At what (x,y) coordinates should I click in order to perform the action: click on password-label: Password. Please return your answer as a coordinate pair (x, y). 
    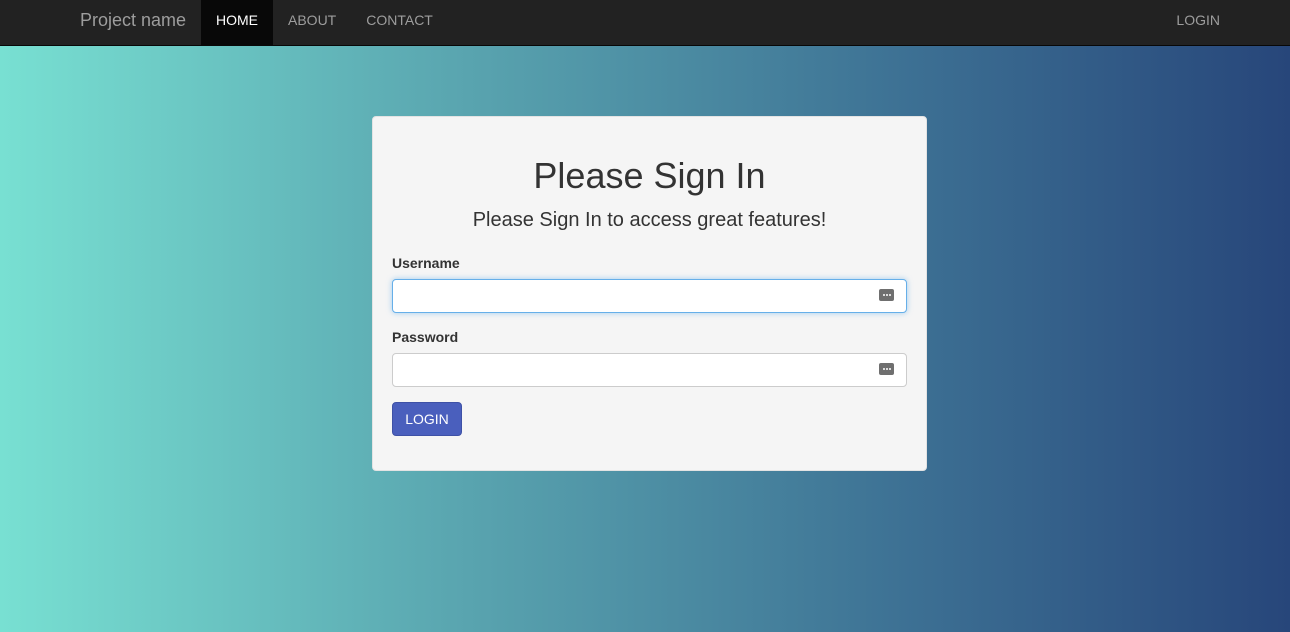
    Looking at the image, I should click on (425, 337).